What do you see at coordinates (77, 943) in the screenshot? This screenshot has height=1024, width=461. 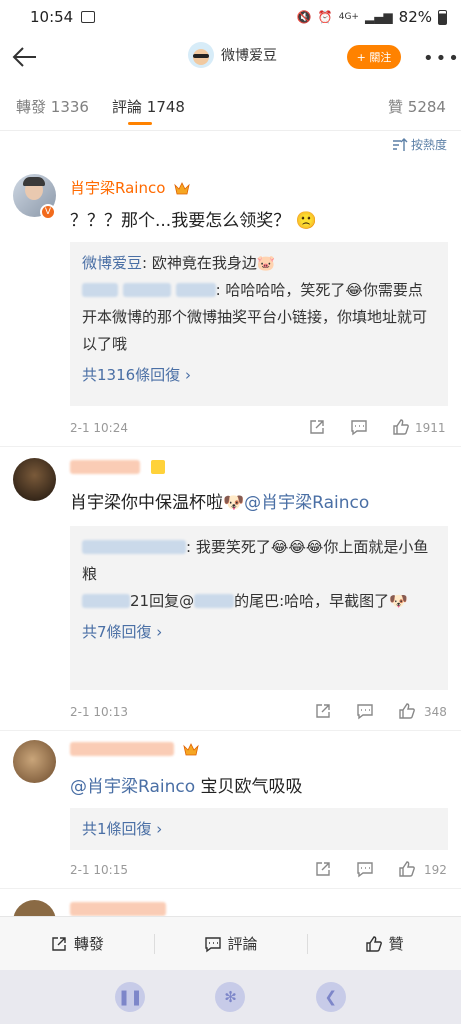 I see `repost-button: 轉發` at bounding box center [77, 943].